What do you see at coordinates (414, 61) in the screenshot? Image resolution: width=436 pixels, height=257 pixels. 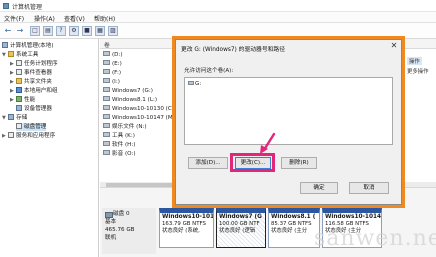 I see `actions-title: 操作` at bounding box center [414, 61].